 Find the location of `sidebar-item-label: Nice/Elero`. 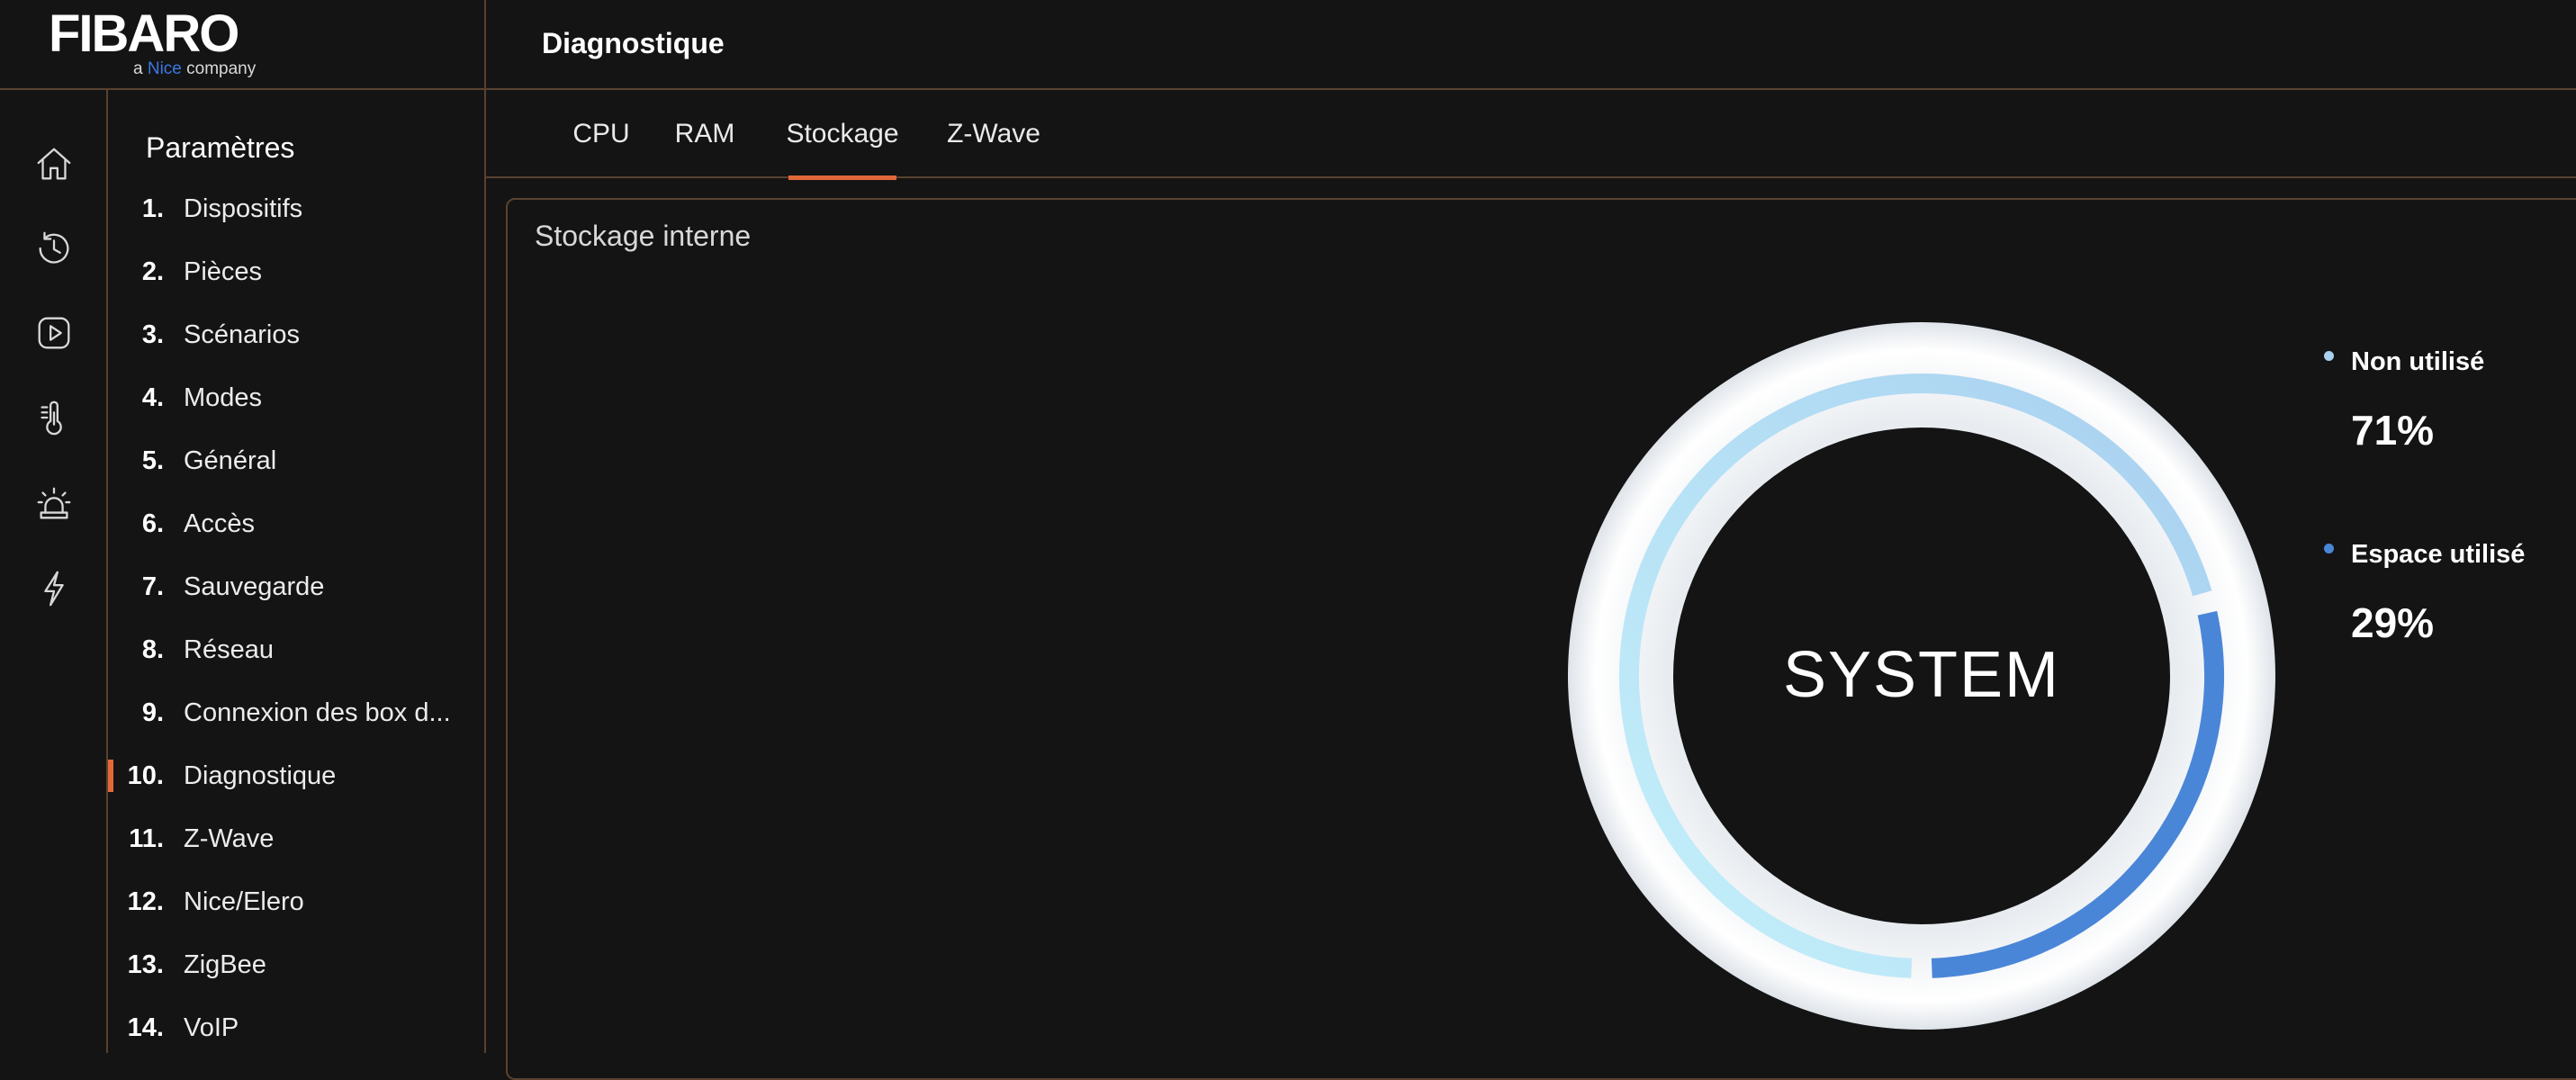

sidebar-item-label: Nice/Elero is located at coordinates (244, 901).